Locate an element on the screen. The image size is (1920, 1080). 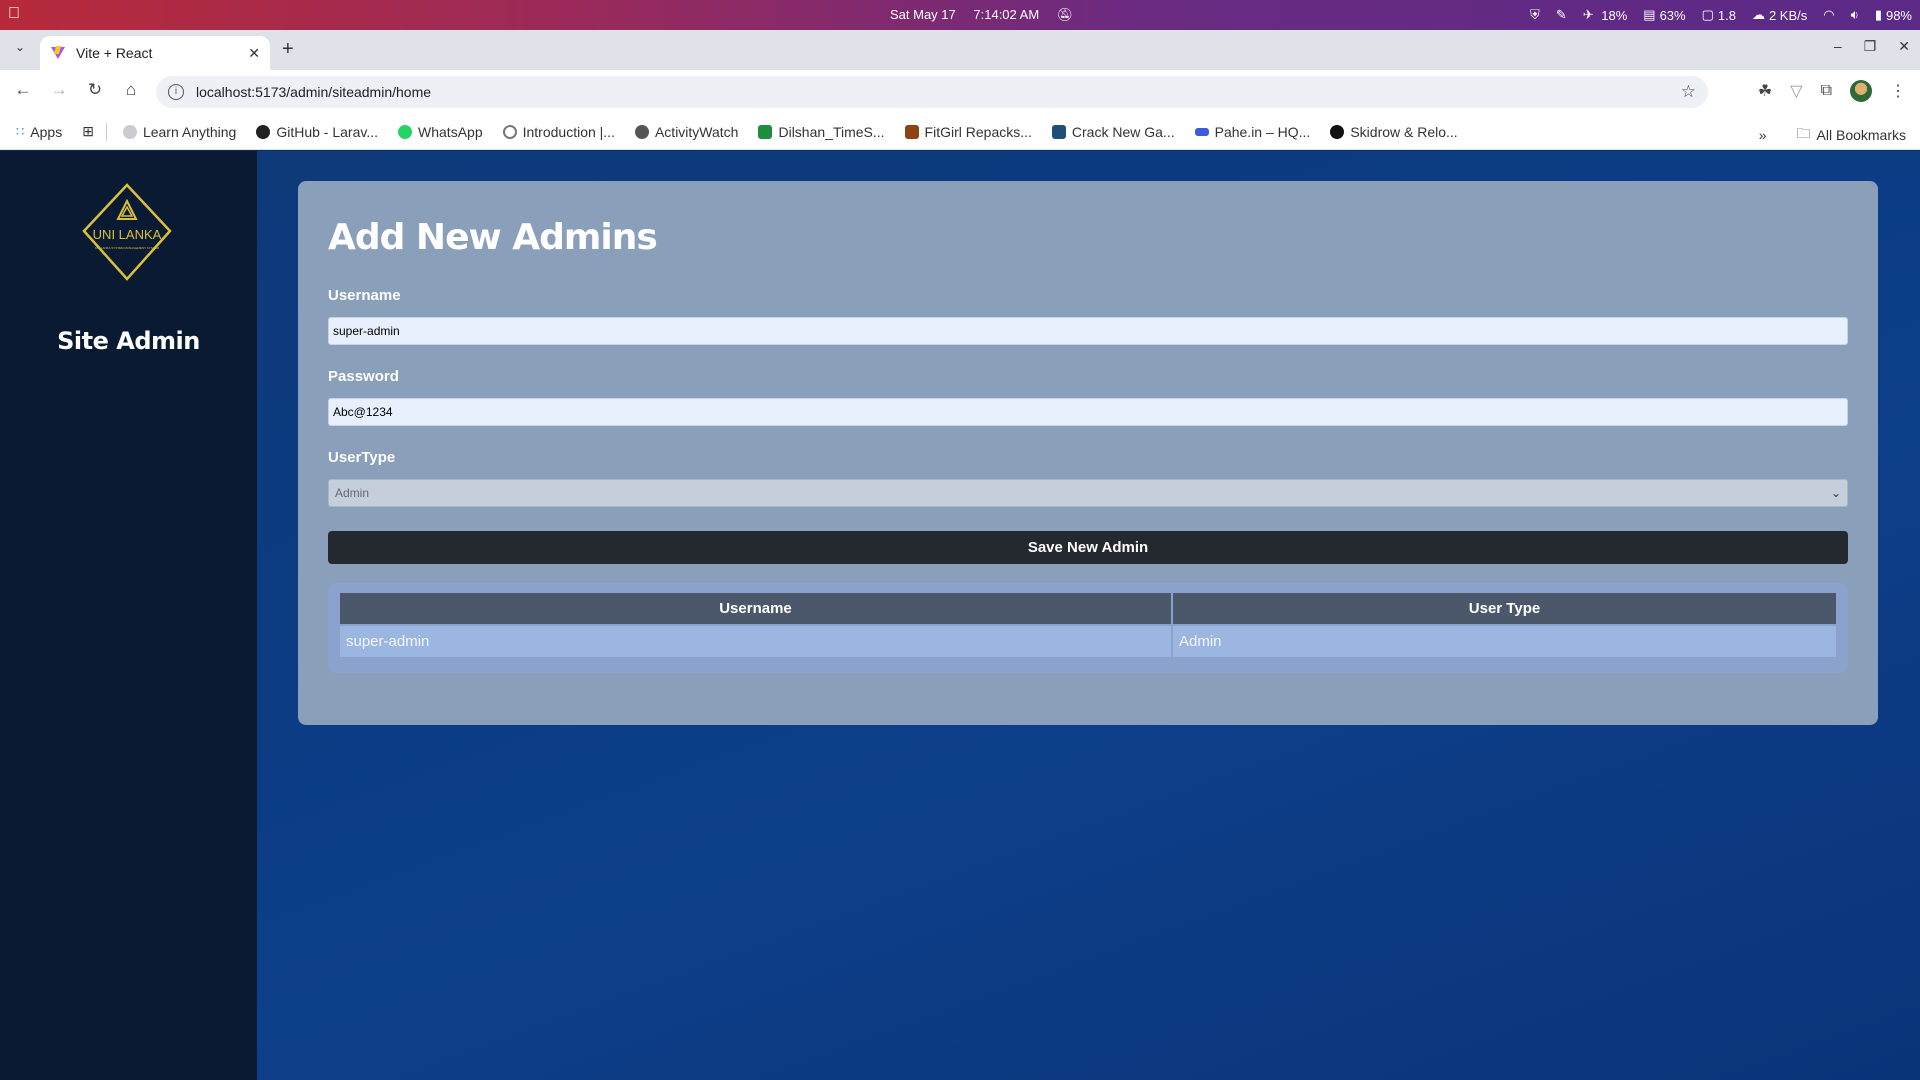
whatsapp-icon is located at coordinates (405, 131).